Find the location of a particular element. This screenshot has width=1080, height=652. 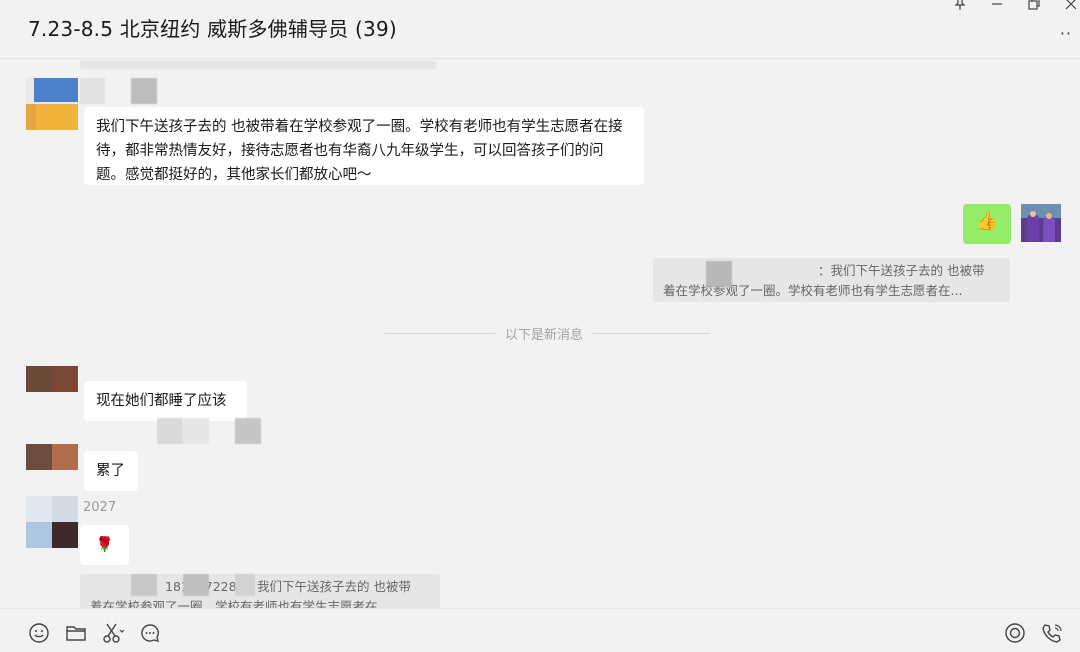

sender-name: 2027 is located at coordinates (100, 507).